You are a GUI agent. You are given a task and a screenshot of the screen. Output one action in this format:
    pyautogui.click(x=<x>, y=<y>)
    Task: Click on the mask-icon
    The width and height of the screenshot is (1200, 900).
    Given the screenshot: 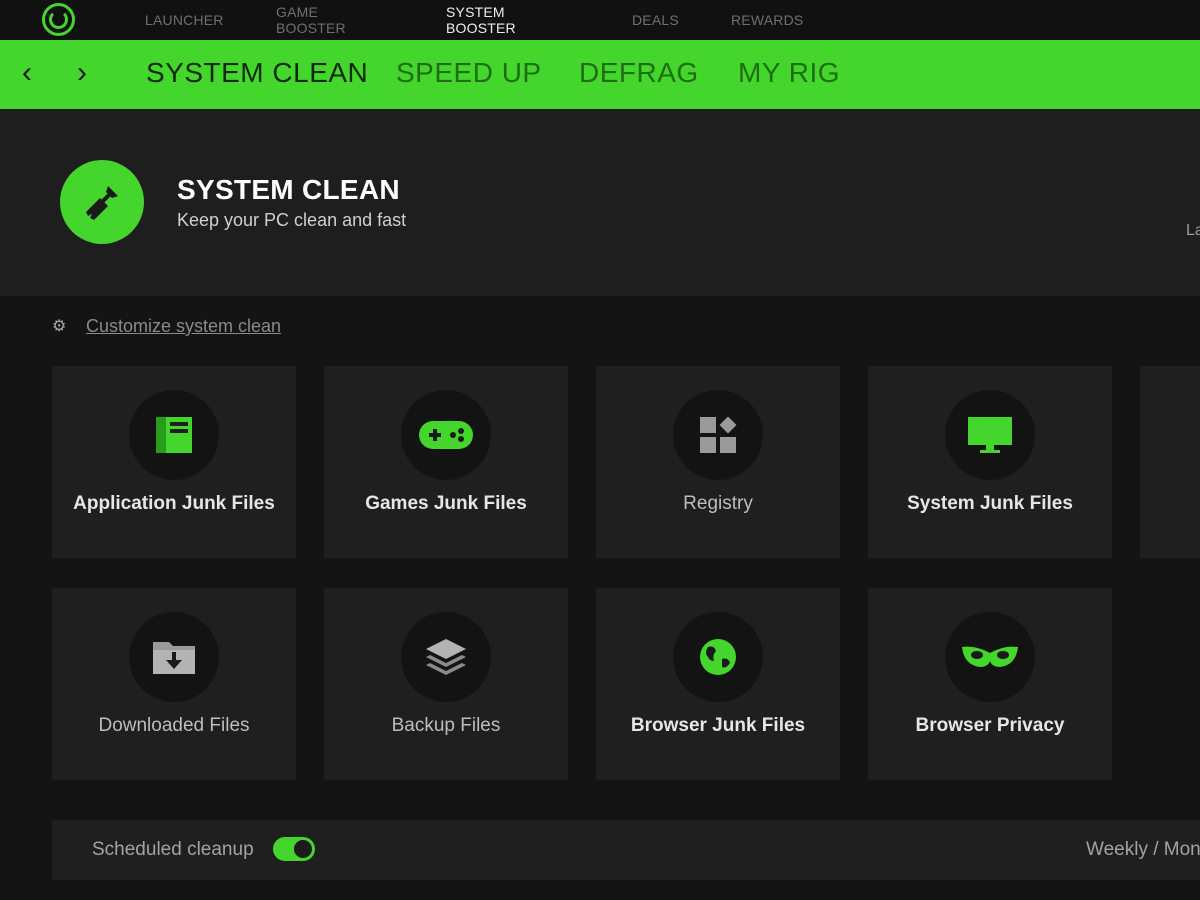 What is the action you would take?
    pyautogui.click(x=990, y=657)
    